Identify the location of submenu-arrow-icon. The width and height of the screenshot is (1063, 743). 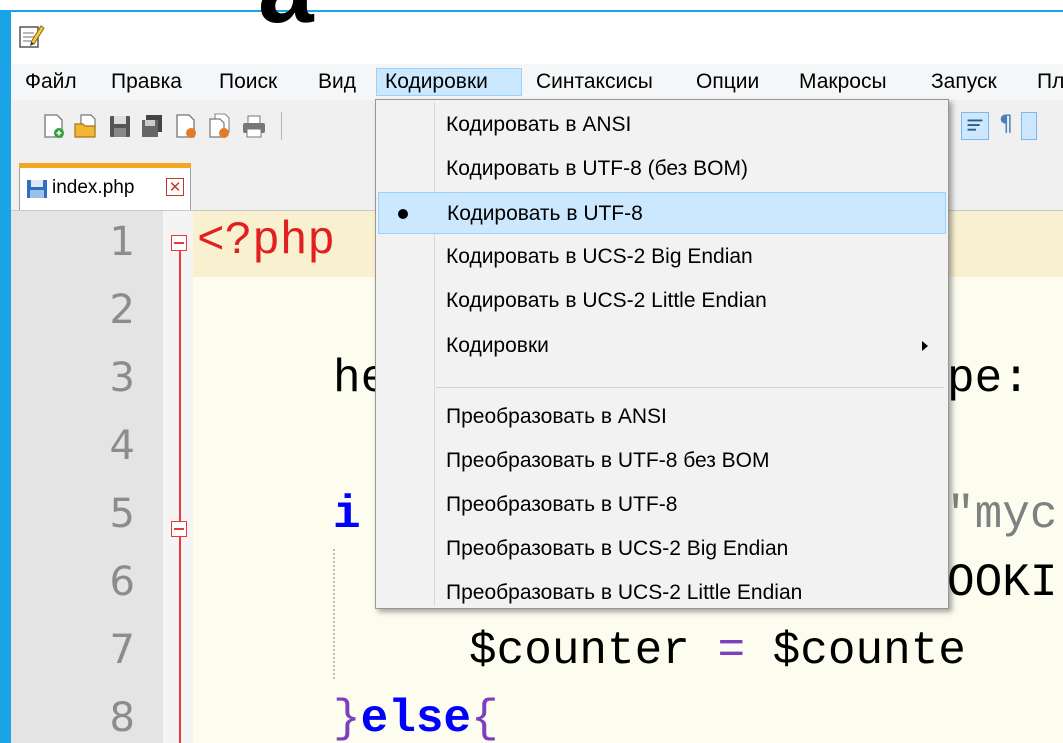
(925, 346).